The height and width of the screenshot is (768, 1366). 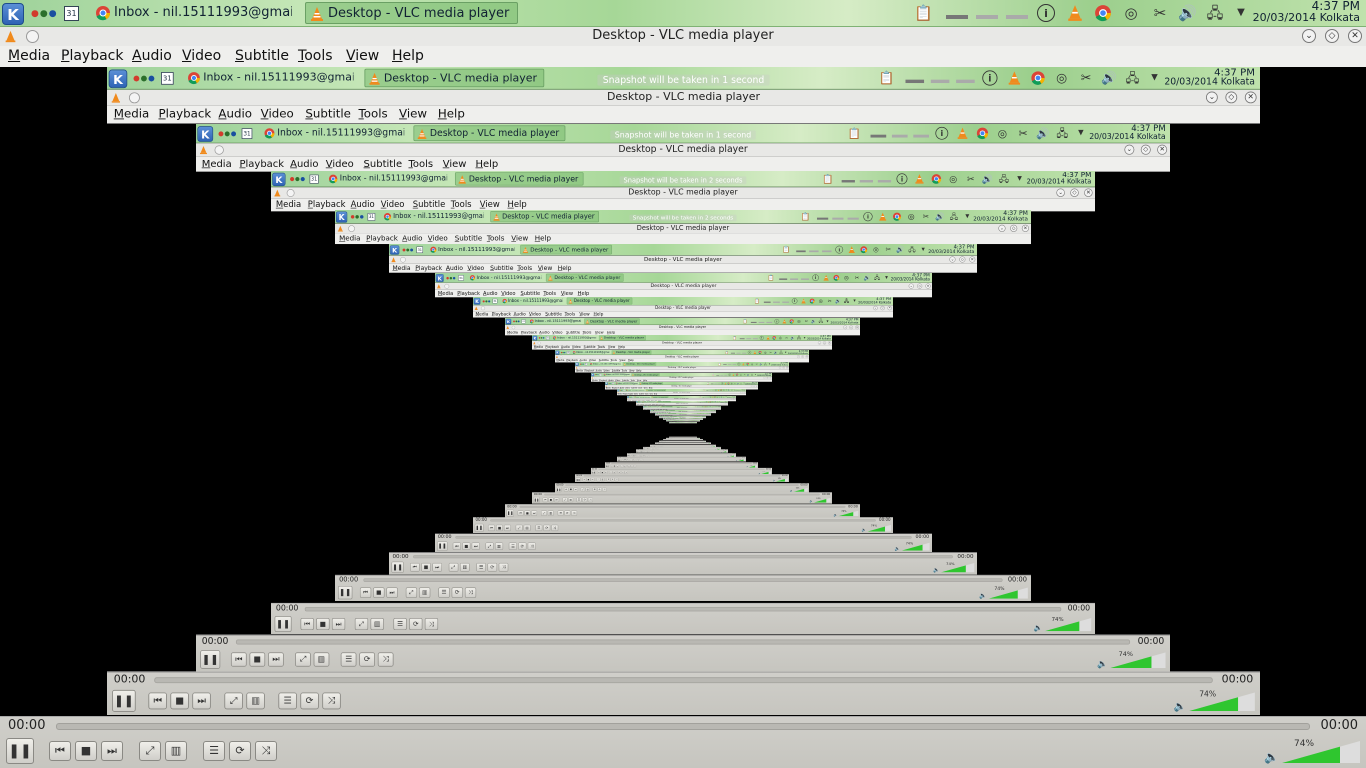 What do you see at coordinates (819, 339) in the screenshot?
I see `clock-date: 20/03/2014 Kolkata` at bounding box center [819, 339].